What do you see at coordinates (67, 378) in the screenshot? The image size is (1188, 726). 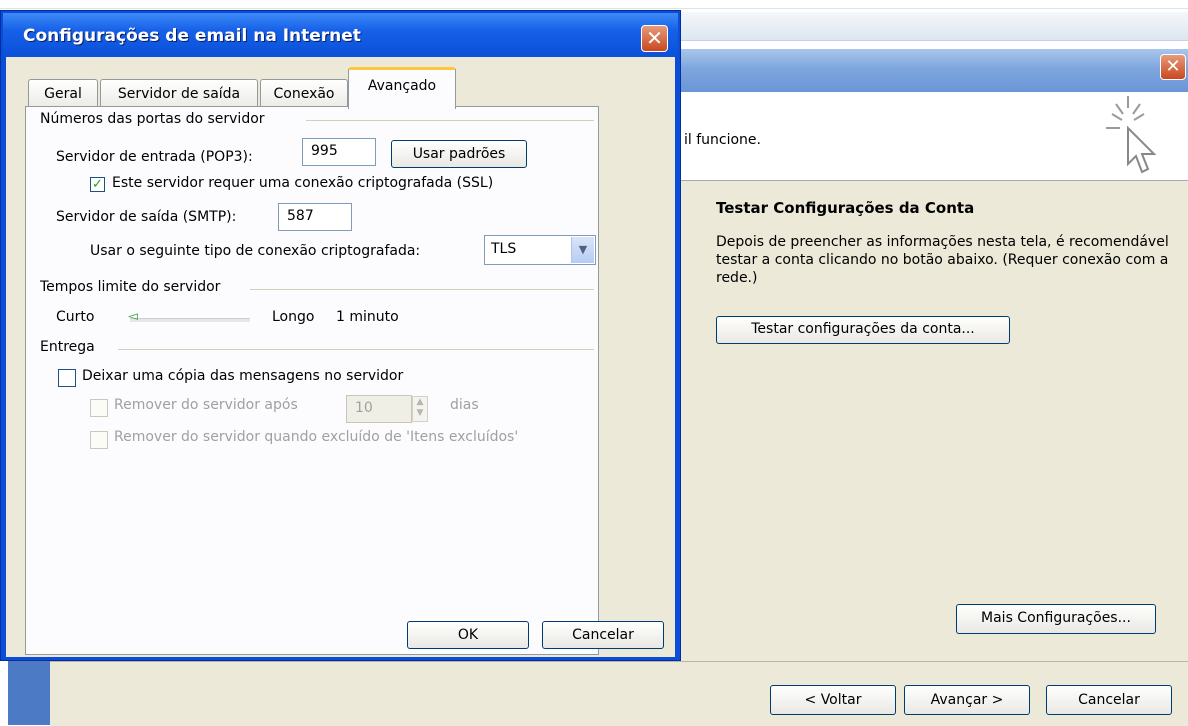 I see `leave-copy-checkbox` at bounding box center [67, 378].